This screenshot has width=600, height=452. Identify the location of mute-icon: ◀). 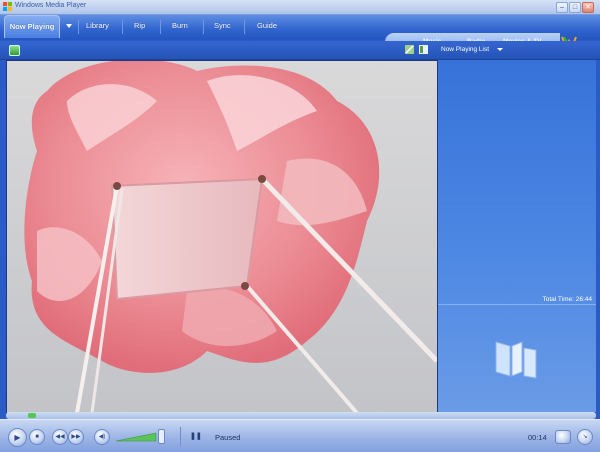
(102, 437).